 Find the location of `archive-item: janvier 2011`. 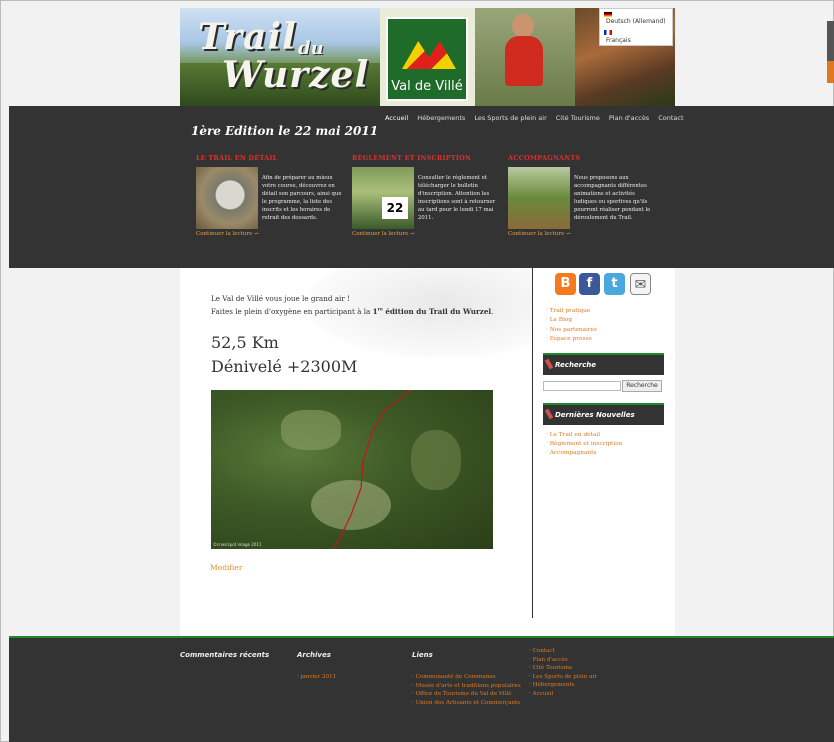

archive-item: janvier 2011 is located at coordinates (317, 677).